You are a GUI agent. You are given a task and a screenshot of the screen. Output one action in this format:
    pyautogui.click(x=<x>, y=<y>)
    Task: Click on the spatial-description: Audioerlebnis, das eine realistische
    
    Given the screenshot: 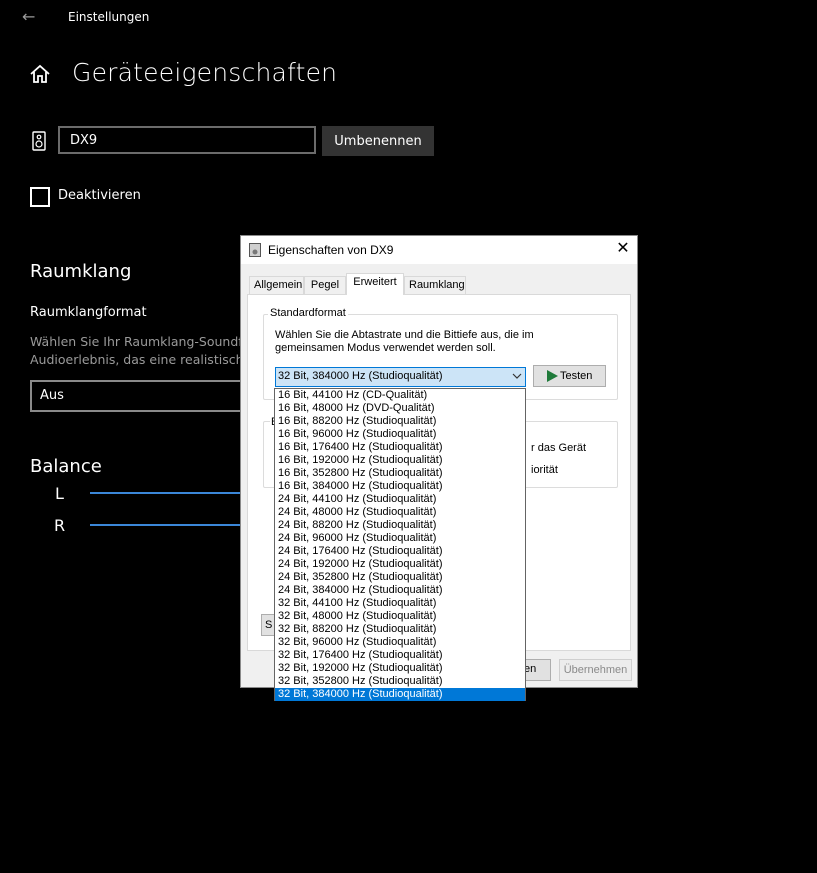 What is the action you would take?
    pyautogui.click(x=141, y=359)
    